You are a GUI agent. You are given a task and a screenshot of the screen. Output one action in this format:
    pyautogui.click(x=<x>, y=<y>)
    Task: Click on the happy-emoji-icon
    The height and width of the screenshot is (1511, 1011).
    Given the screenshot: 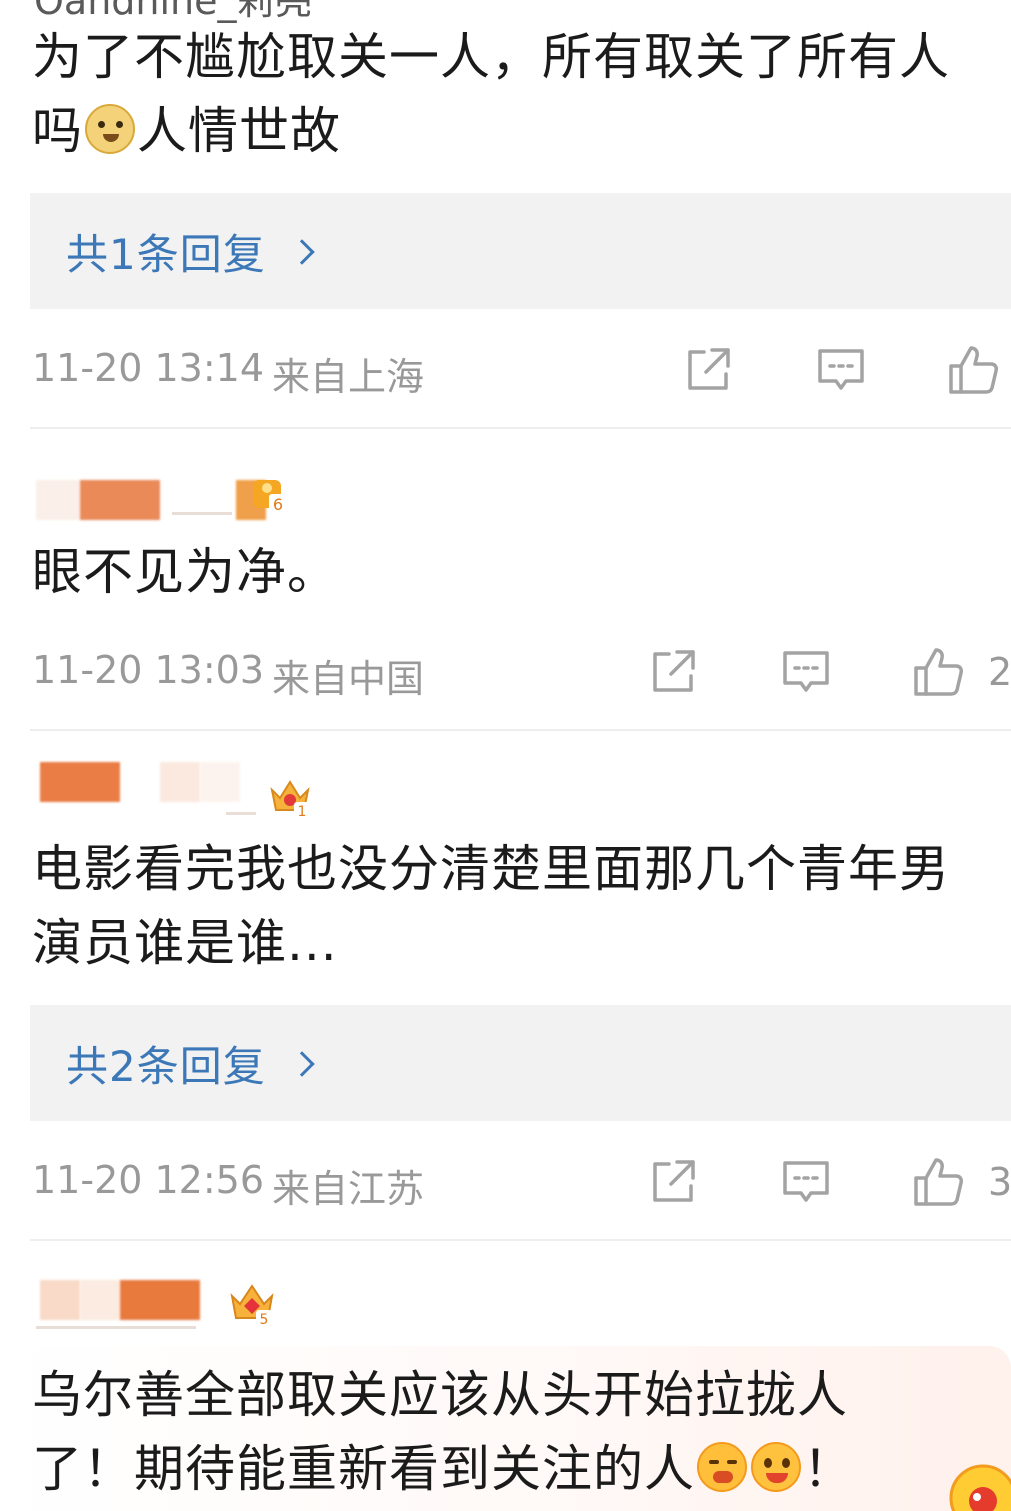 What is the action you would take?
    pyautogui.click(x=776, y=1467)
    